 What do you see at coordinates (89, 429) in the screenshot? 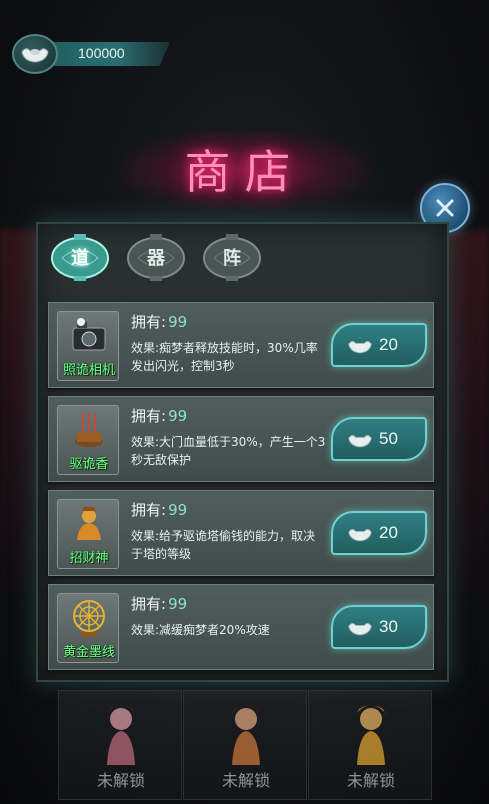
I see `incense-icon` at bounding box center [89, 429].